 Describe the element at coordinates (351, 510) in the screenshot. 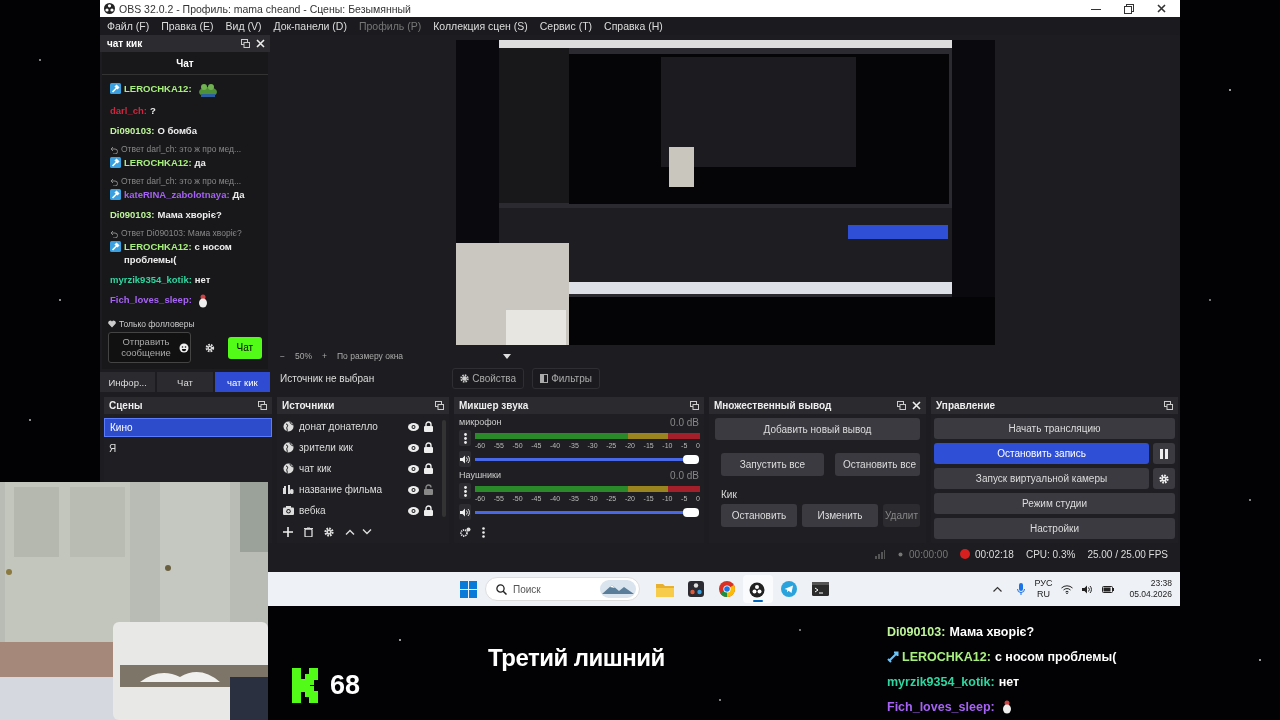

I see `source-item: вебка` at that location.